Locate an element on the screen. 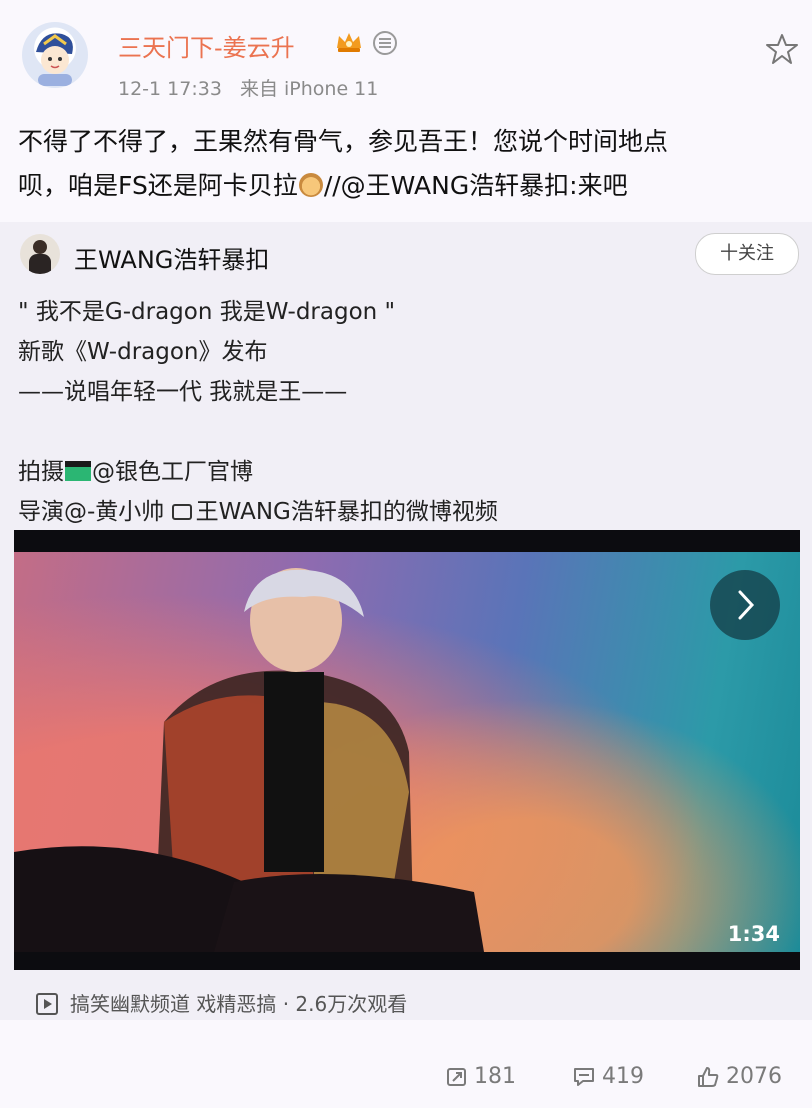 The image size is (812, 1108). repost-line-blank is located at coordinates (408, 432).